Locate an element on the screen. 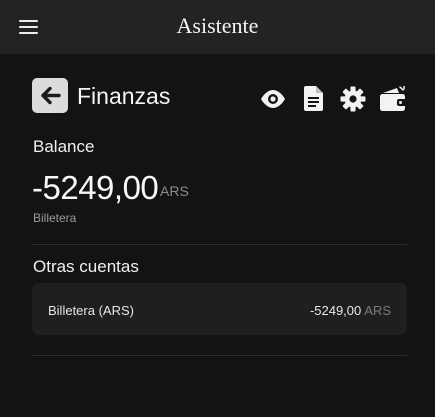 The height and width of the screenshot is (417, 435). balance-account-name: Billetera is located at coordinates (55, 218).